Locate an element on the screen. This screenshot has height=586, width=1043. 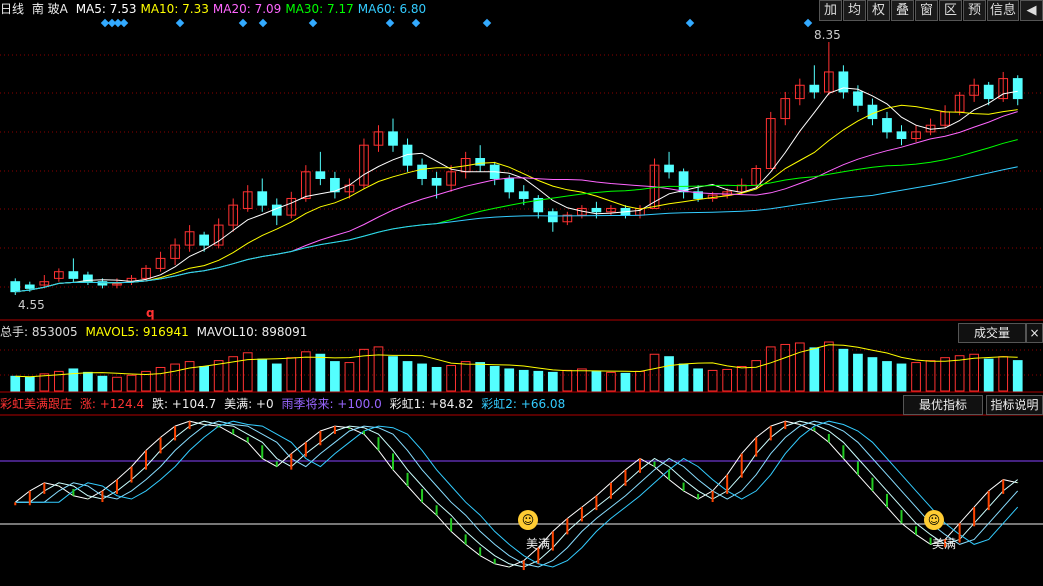
yuji-value: 雨季将来: +100.0 is located at coordinates (331, 404).